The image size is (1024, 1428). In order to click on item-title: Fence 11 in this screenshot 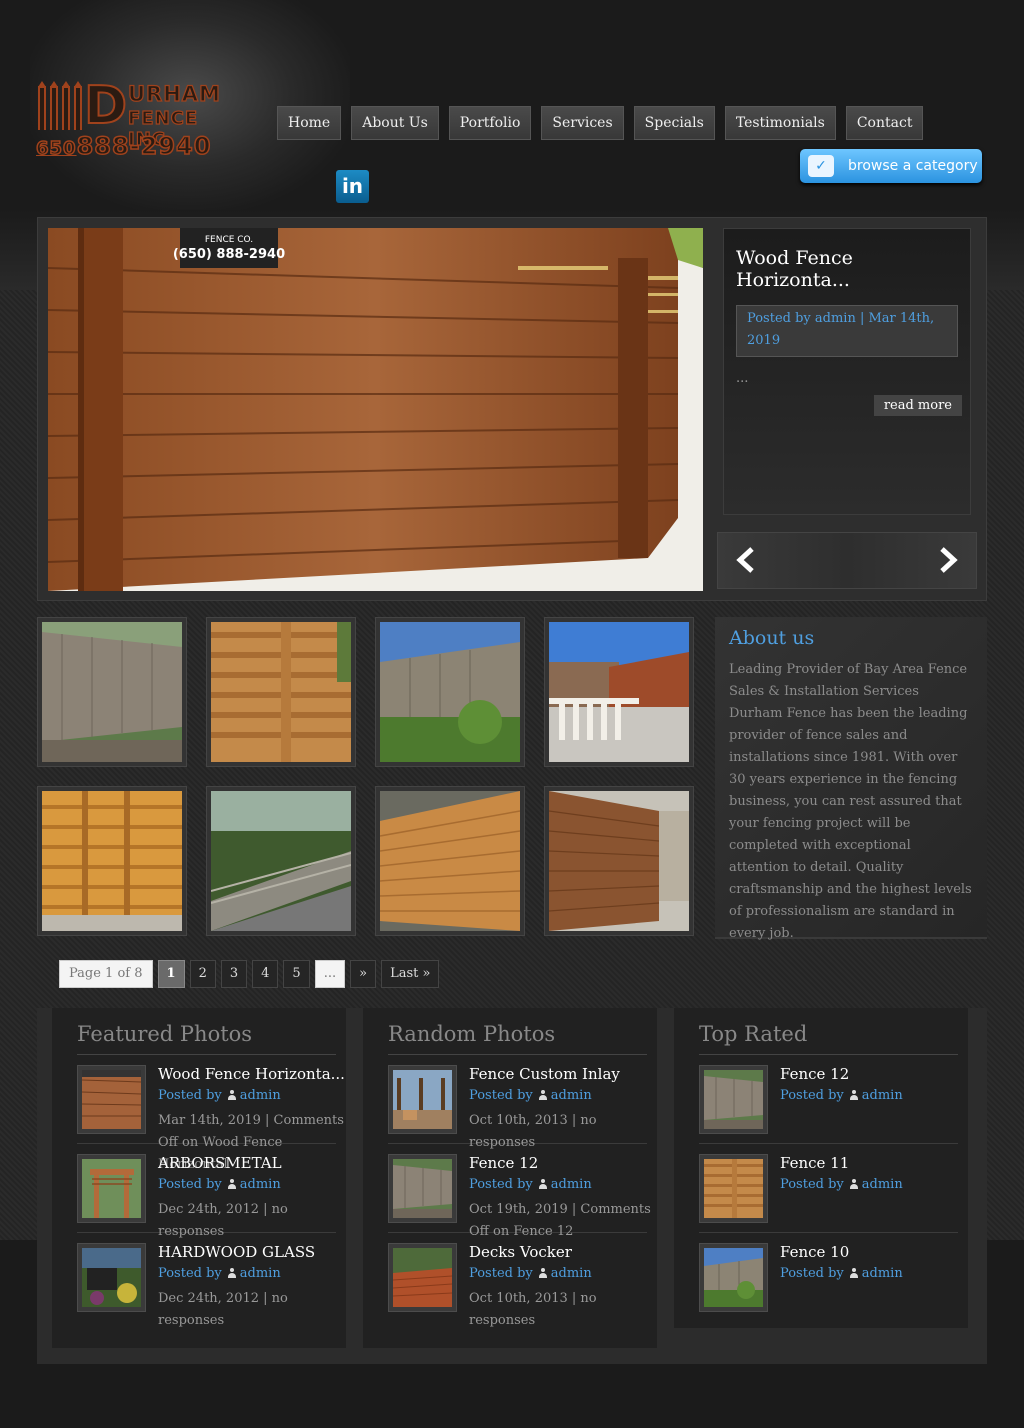, I will do `click(814, 1163)`.